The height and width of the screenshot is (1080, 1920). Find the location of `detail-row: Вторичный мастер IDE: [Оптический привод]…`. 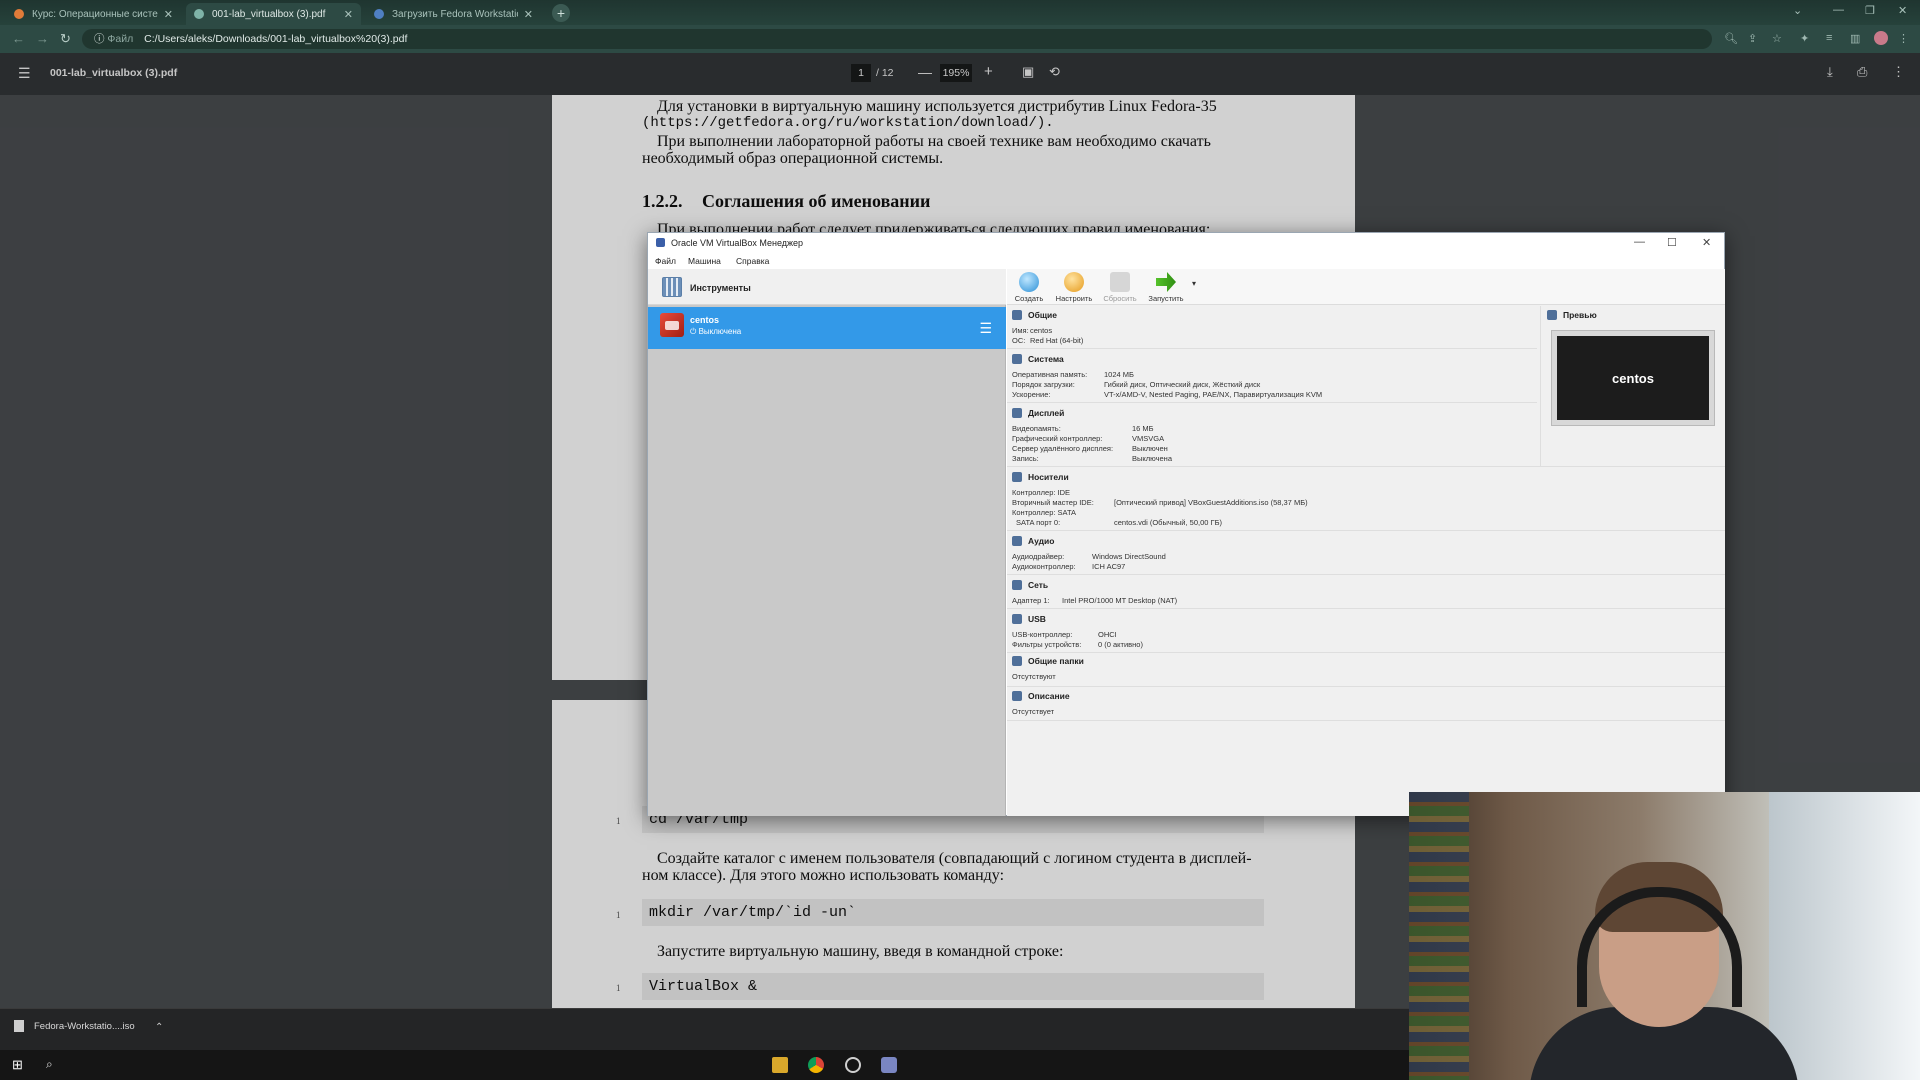

detail-row: Вторичный мастер IDE: [Оптический привод]… is located at coordinates (1160, 502).